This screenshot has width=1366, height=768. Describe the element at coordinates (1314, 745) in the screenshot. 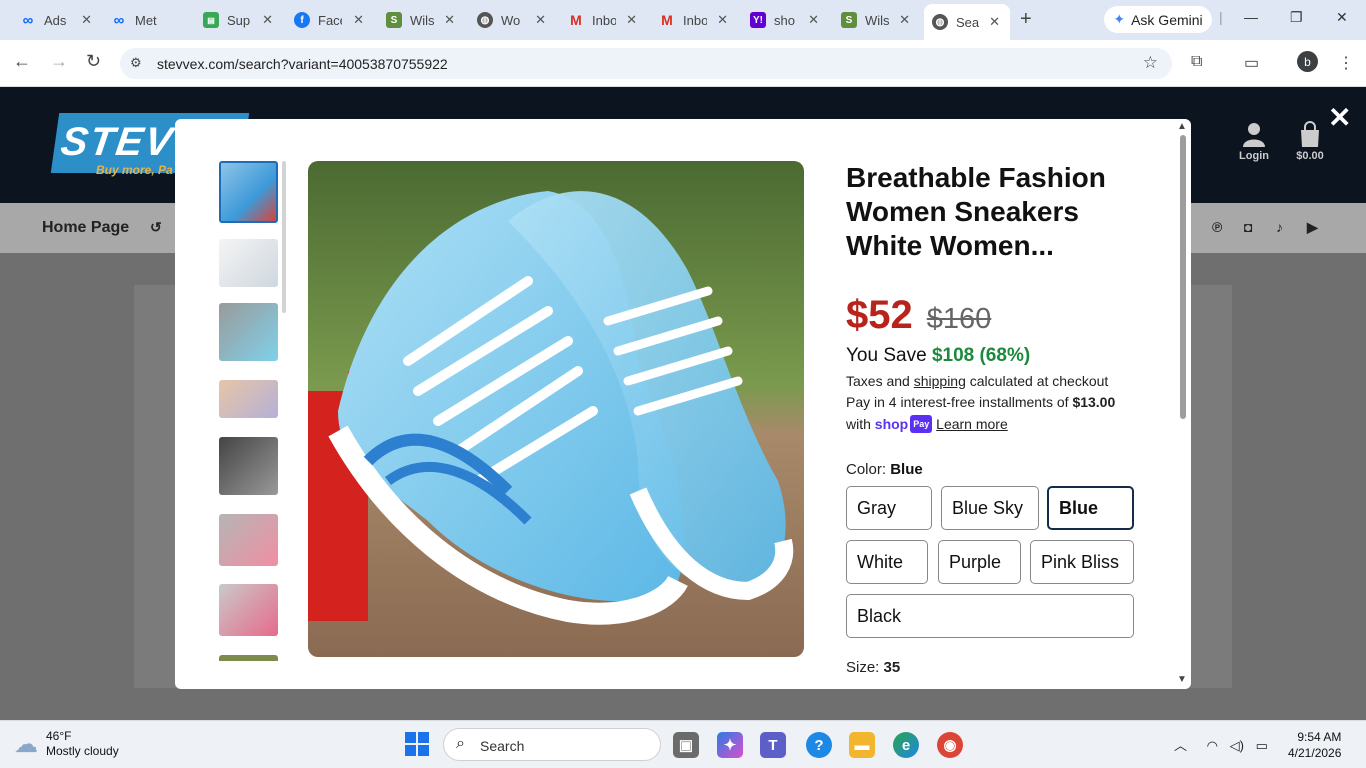

I see `clock: 9:54 AM 4/21/2026` at that location.